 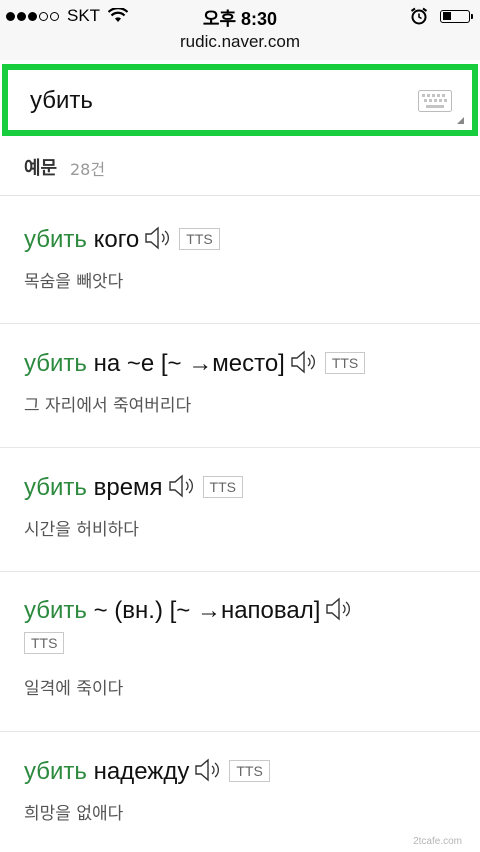 I want to click on example-phrase: убить кого TTS, so click(x=240, y=226).